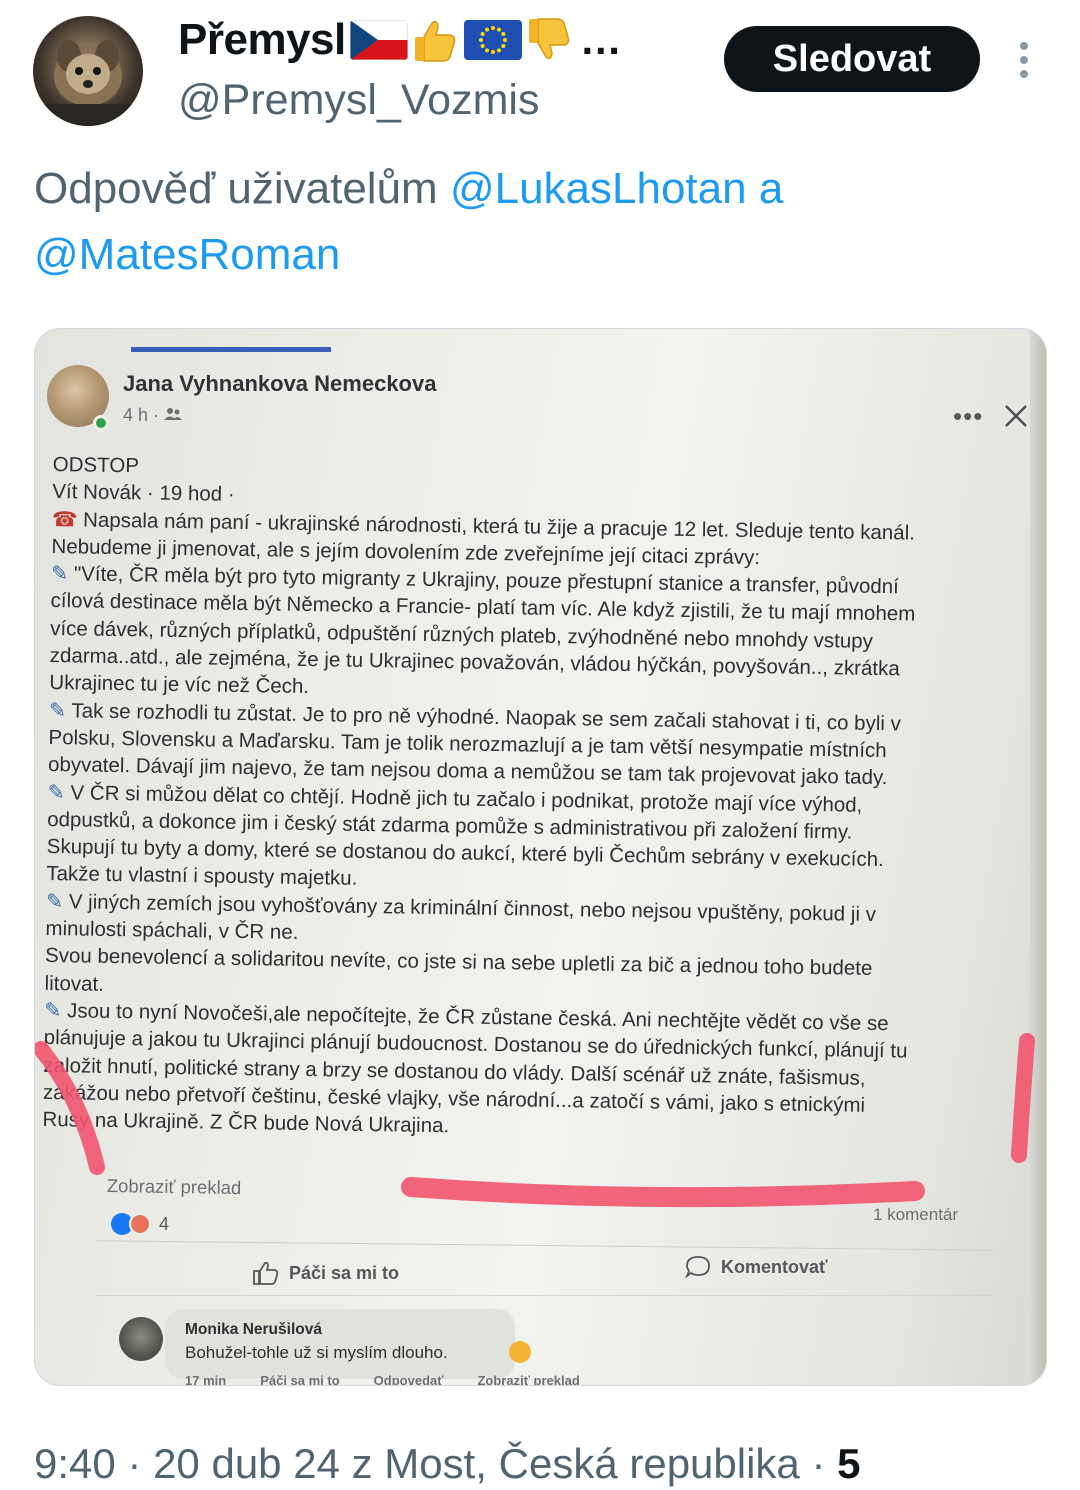 The width and height of the screenshot is (1080, 1490). What do you see at coordinates (202, 876) in the screenshot?
I see `fb-body-text: Takže tu vlastní i spousty majetku.` at bounding box center [202, 876].